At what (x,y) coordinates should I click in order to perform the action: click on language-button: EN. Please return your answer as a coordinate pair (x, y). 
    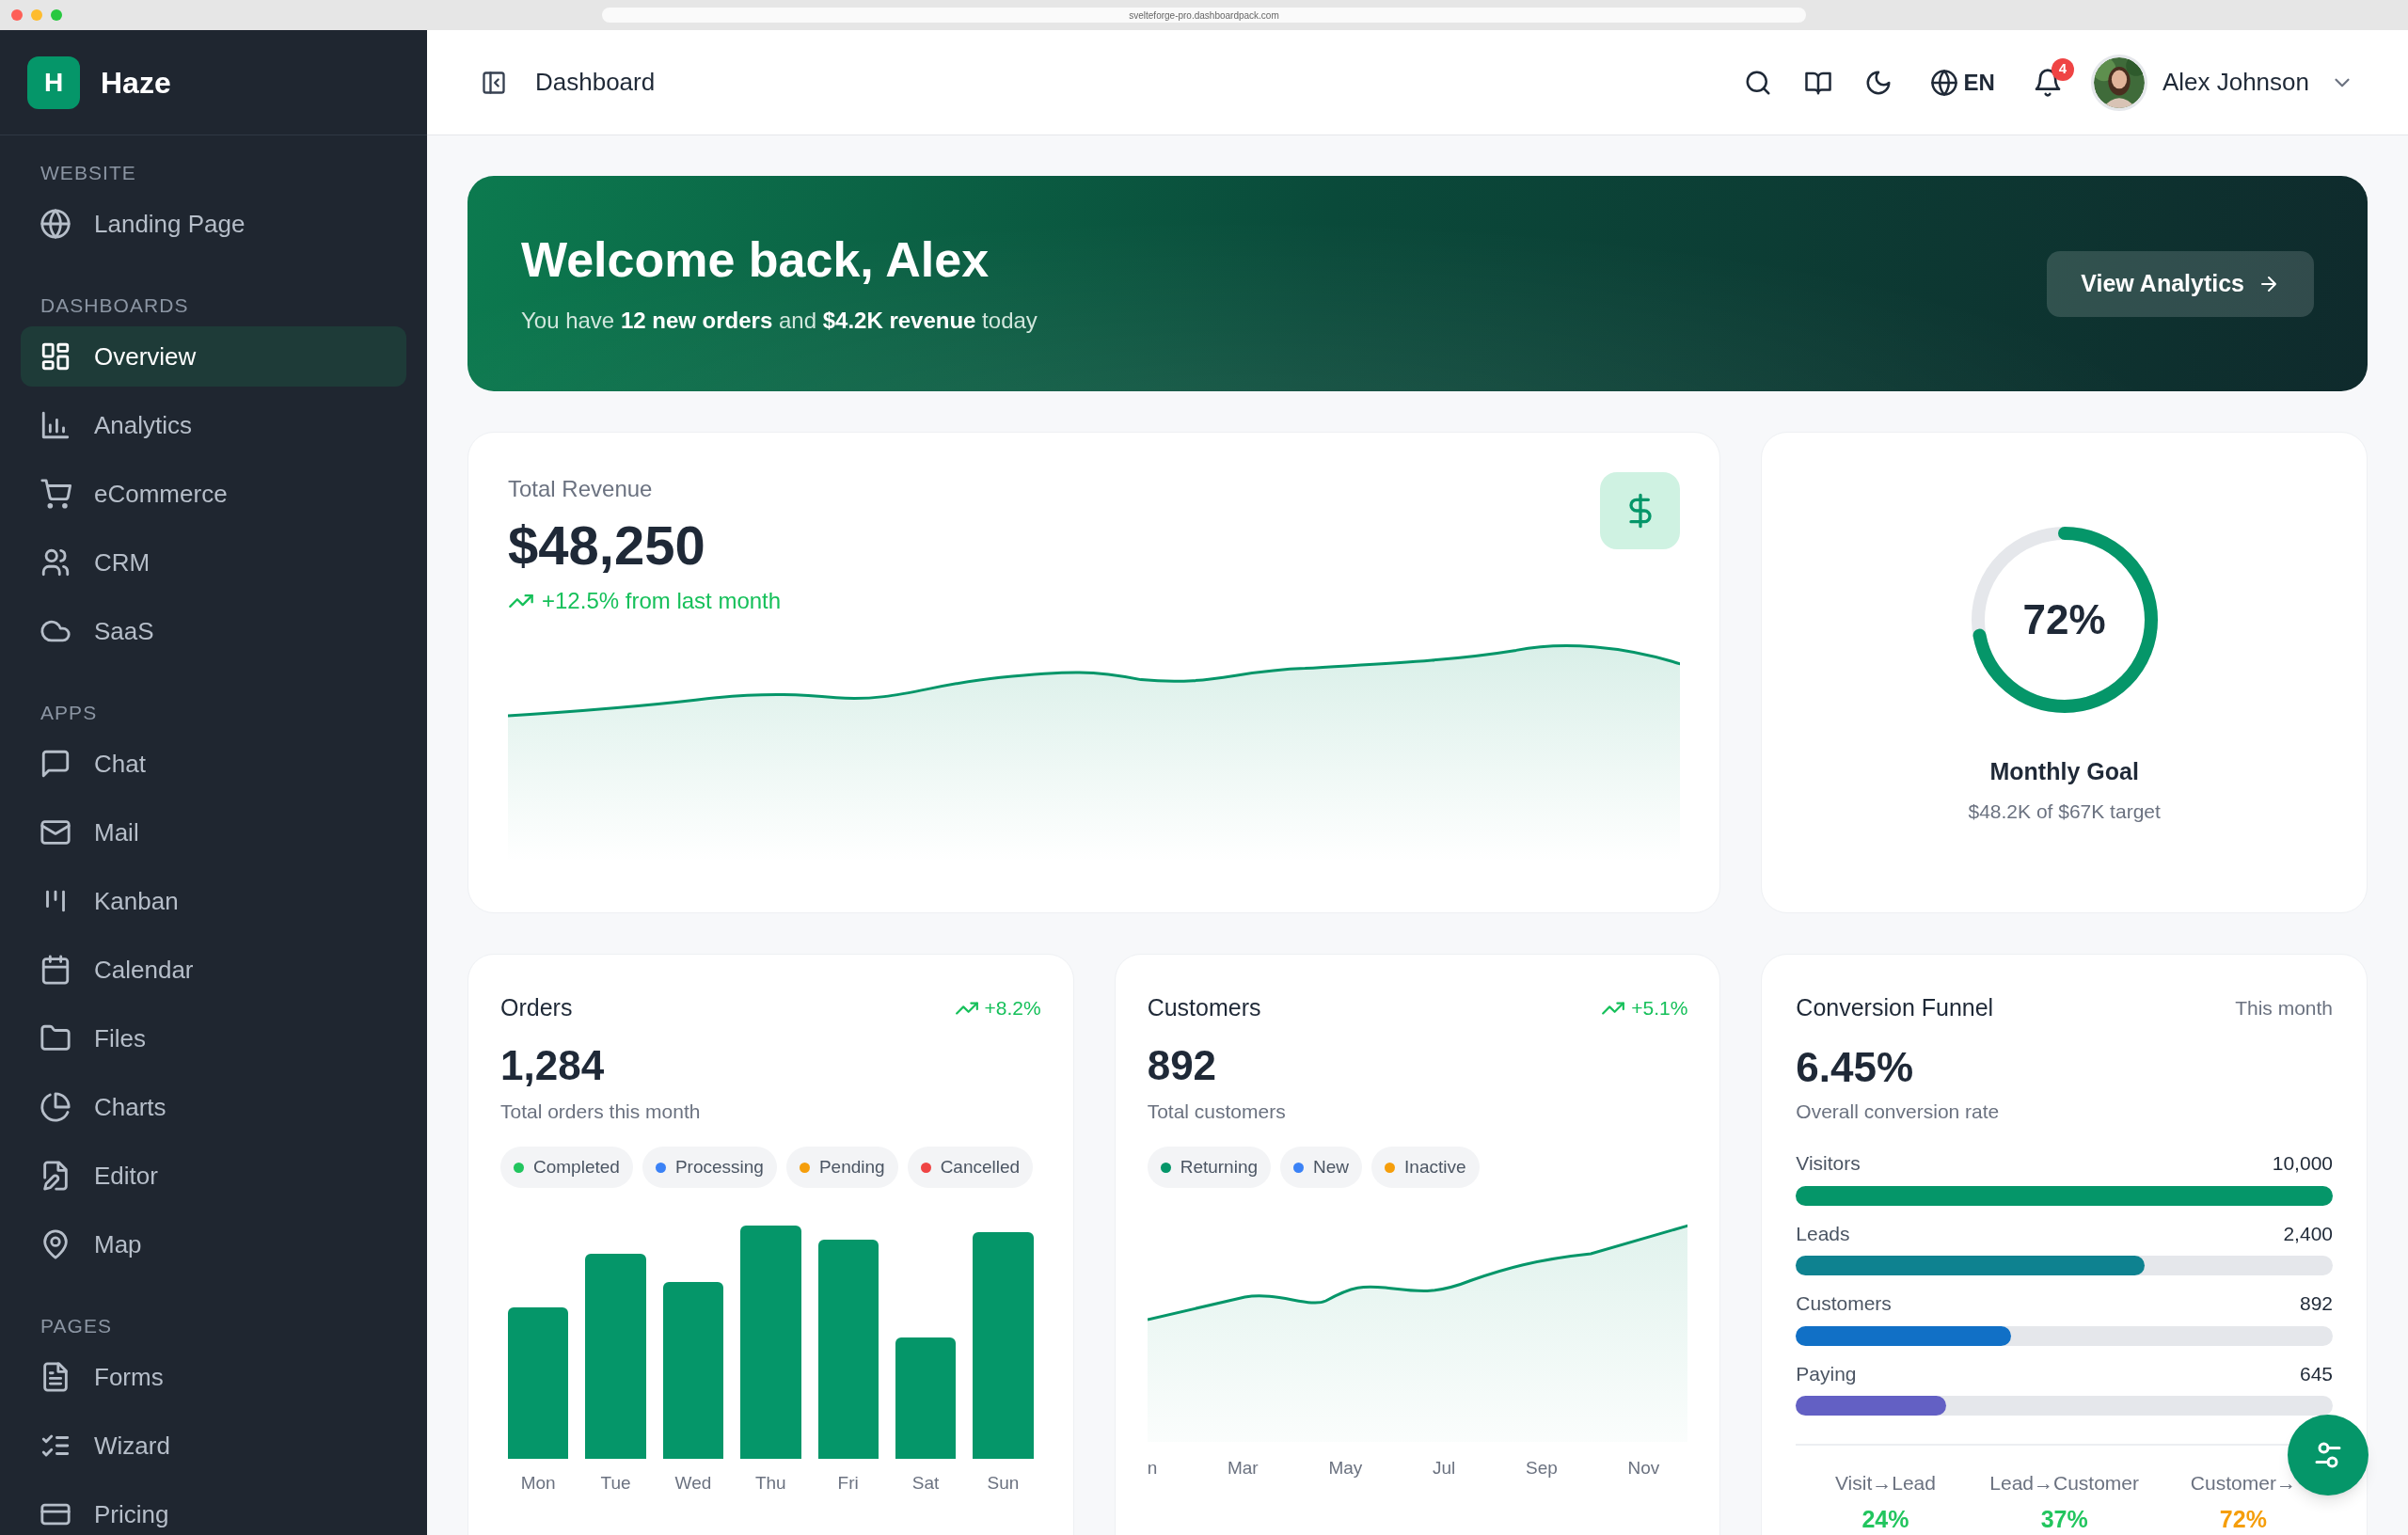
    Looking at the image, I should click on (1962, 82).